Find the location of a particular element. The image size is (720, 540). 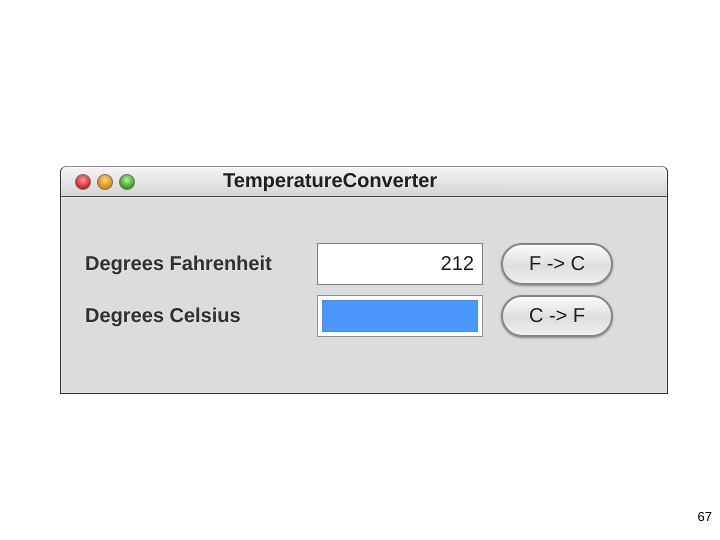

convert-button: F -> C is located at coordinates (557, 264).